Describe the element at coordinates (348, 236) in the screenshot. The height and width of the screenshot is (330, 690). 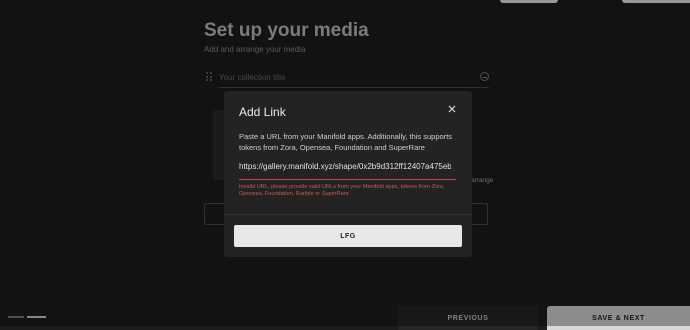
I see `lfg-button: LFG` at that location.